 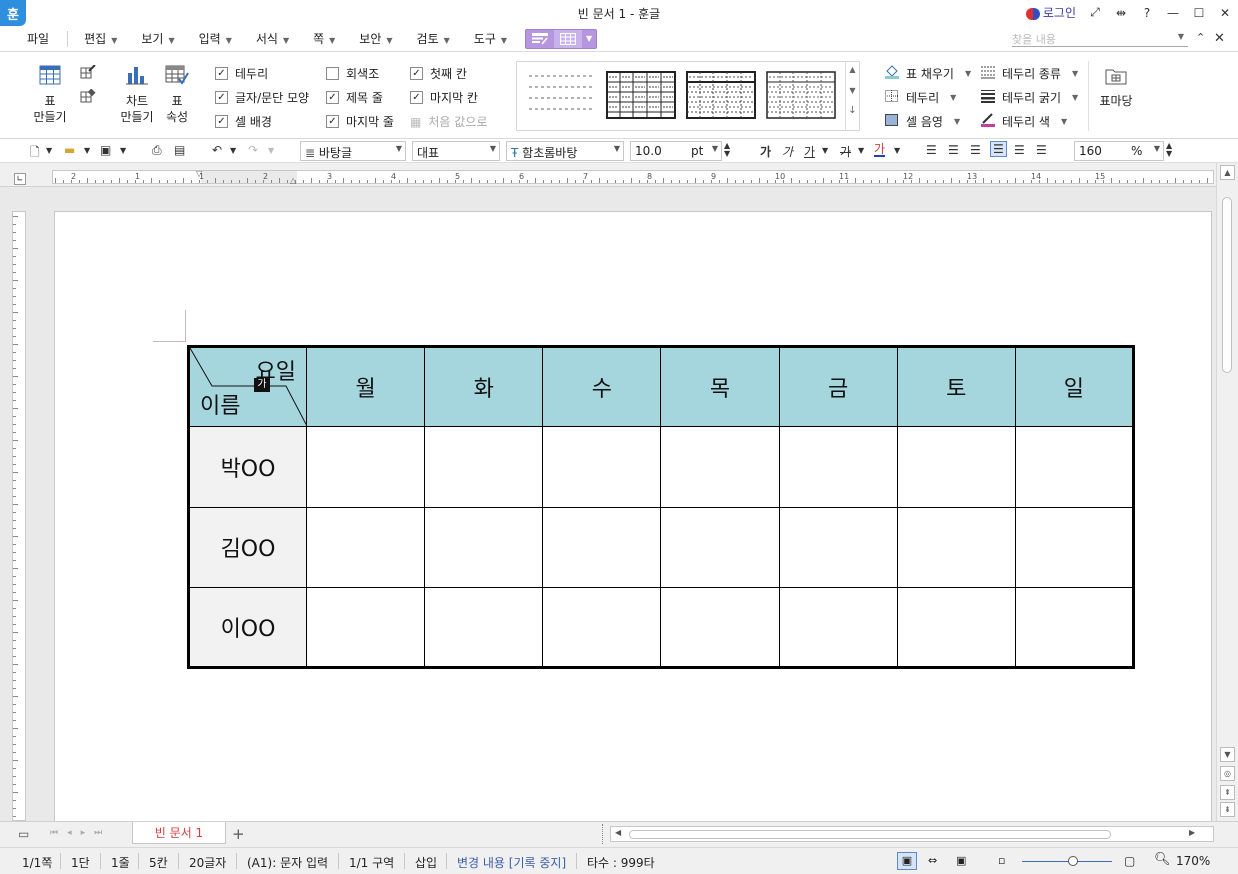 I want to click on font-select: Ŧ 함초롬바탕 ▼, so click(x=565, y=151).